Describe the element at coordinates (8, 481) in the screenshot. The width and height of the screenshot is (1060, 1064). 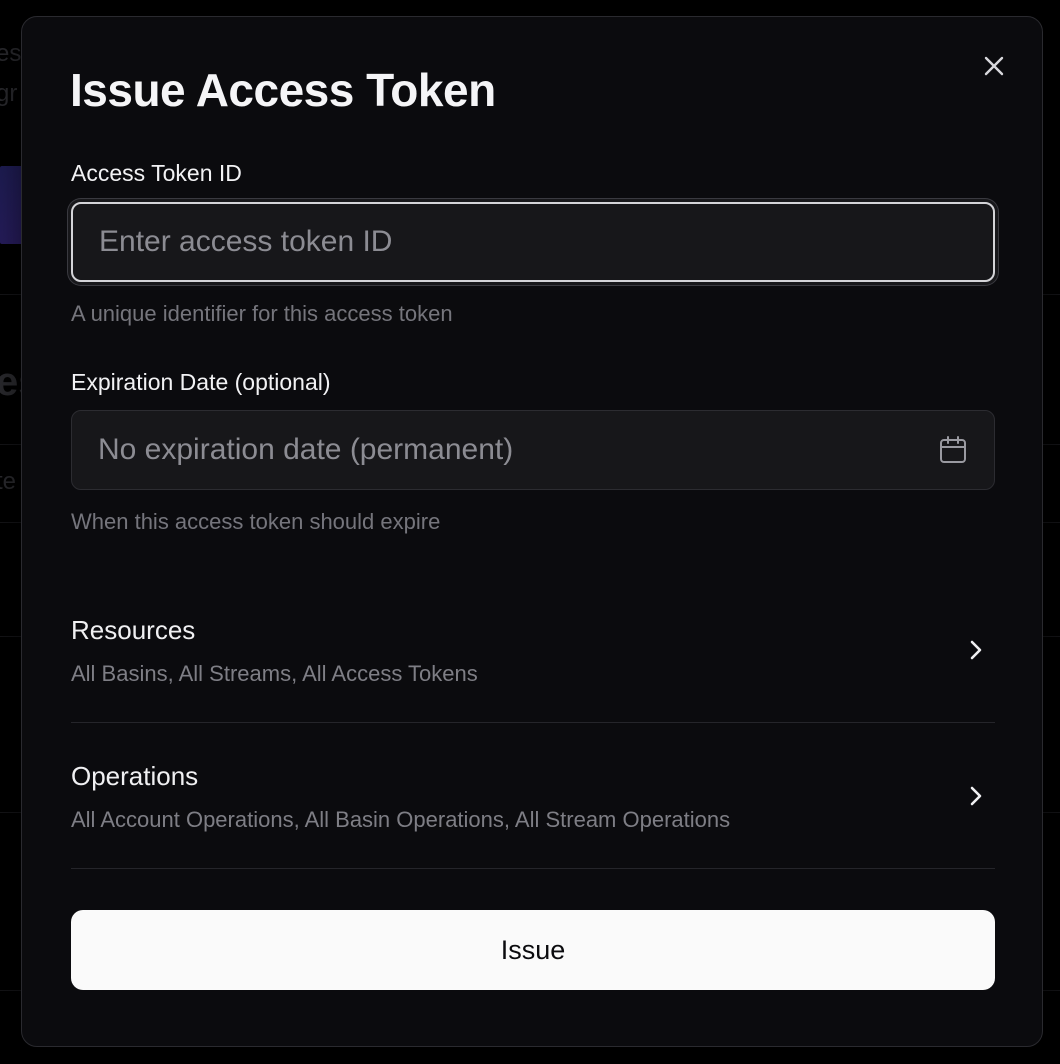
I see `background-fragment: te` at that location.